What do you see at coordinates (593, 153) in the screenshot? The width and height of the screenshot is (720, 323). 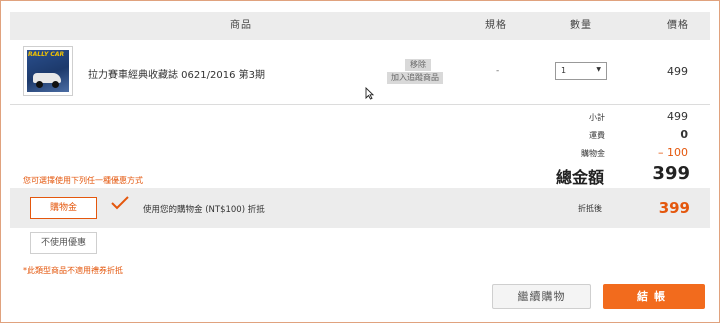 I see `coupon-label: 購物金` at bounding box center [593, 153].